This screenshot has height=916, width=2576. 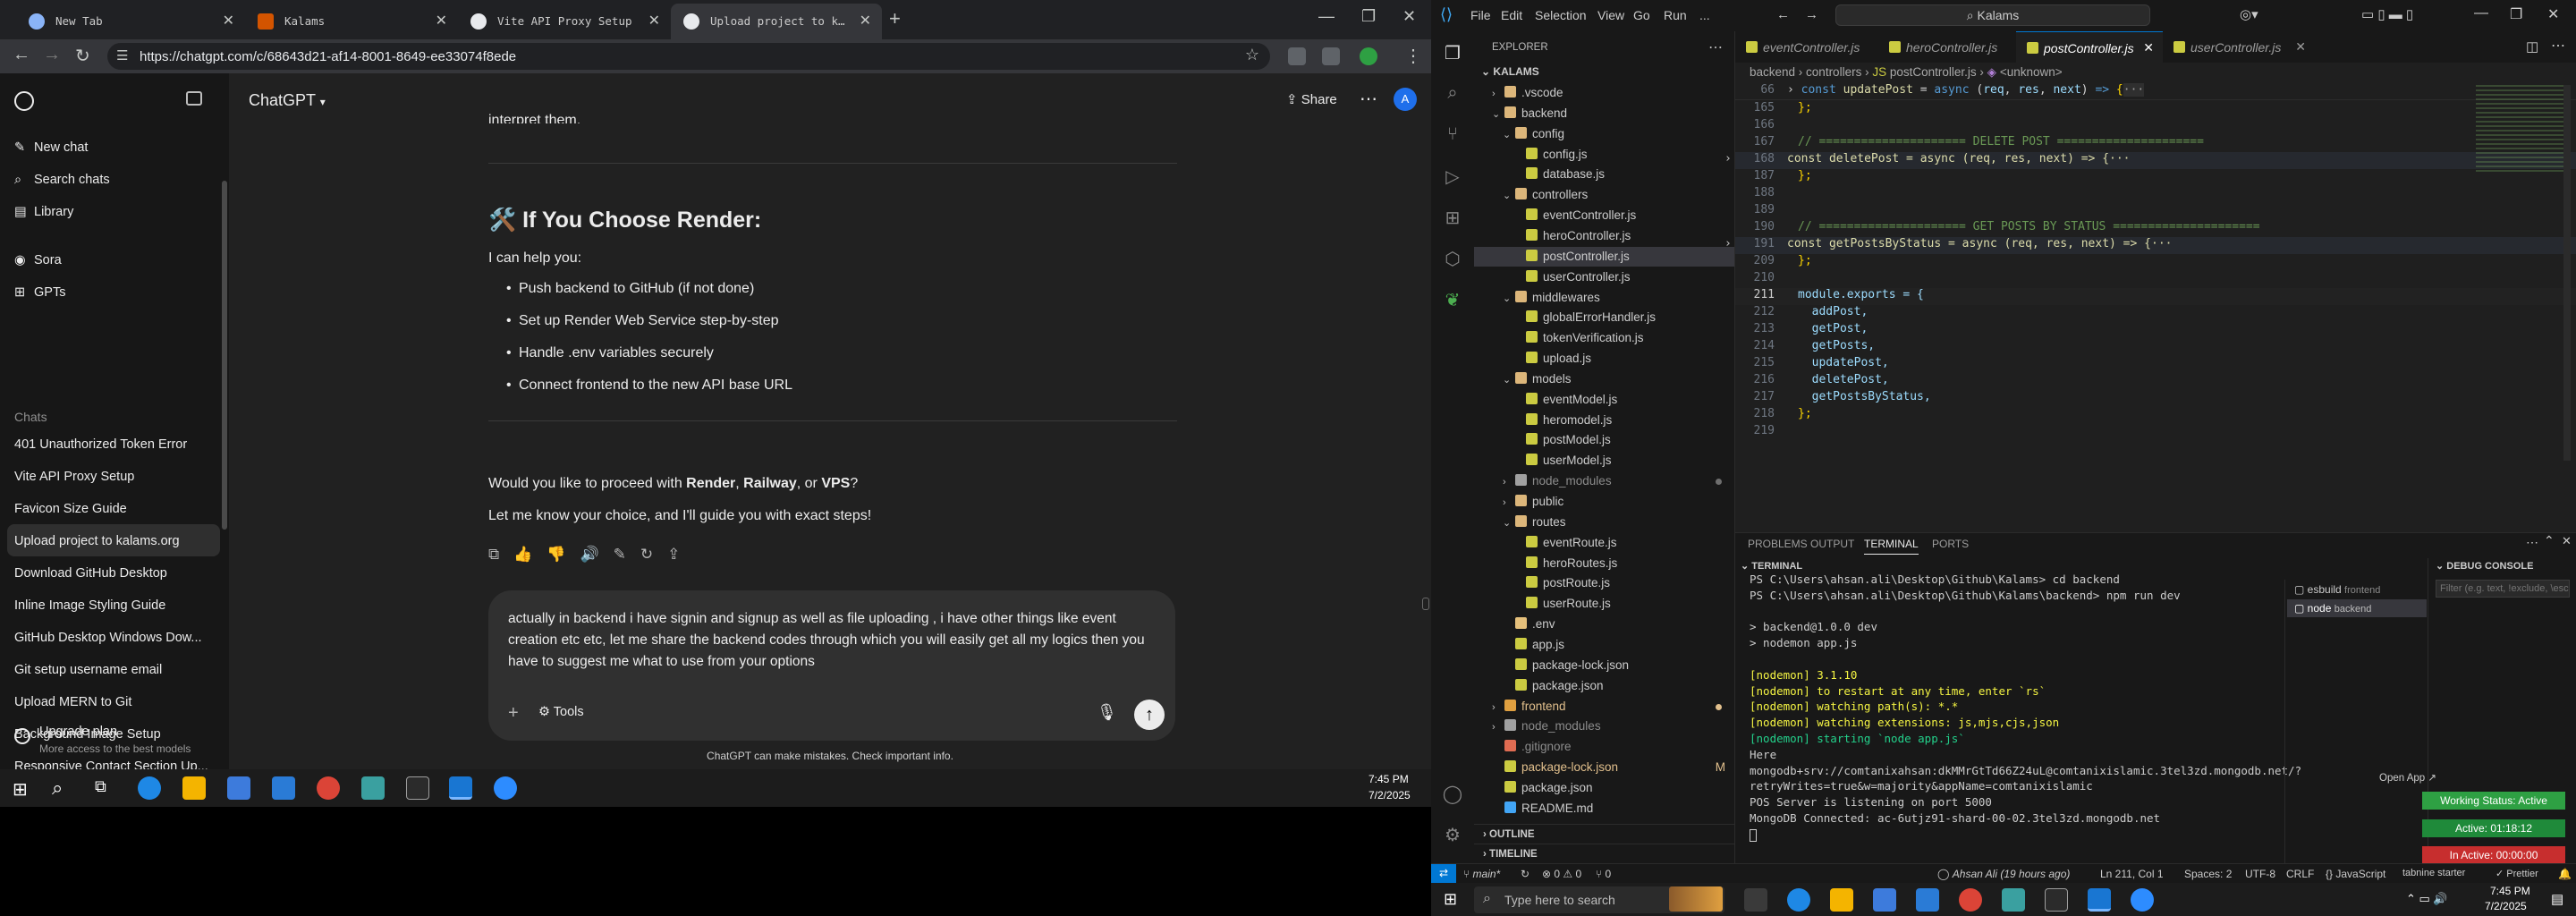 I want to click on split-editor-icon: ◫, so click(x=2532, y=46).